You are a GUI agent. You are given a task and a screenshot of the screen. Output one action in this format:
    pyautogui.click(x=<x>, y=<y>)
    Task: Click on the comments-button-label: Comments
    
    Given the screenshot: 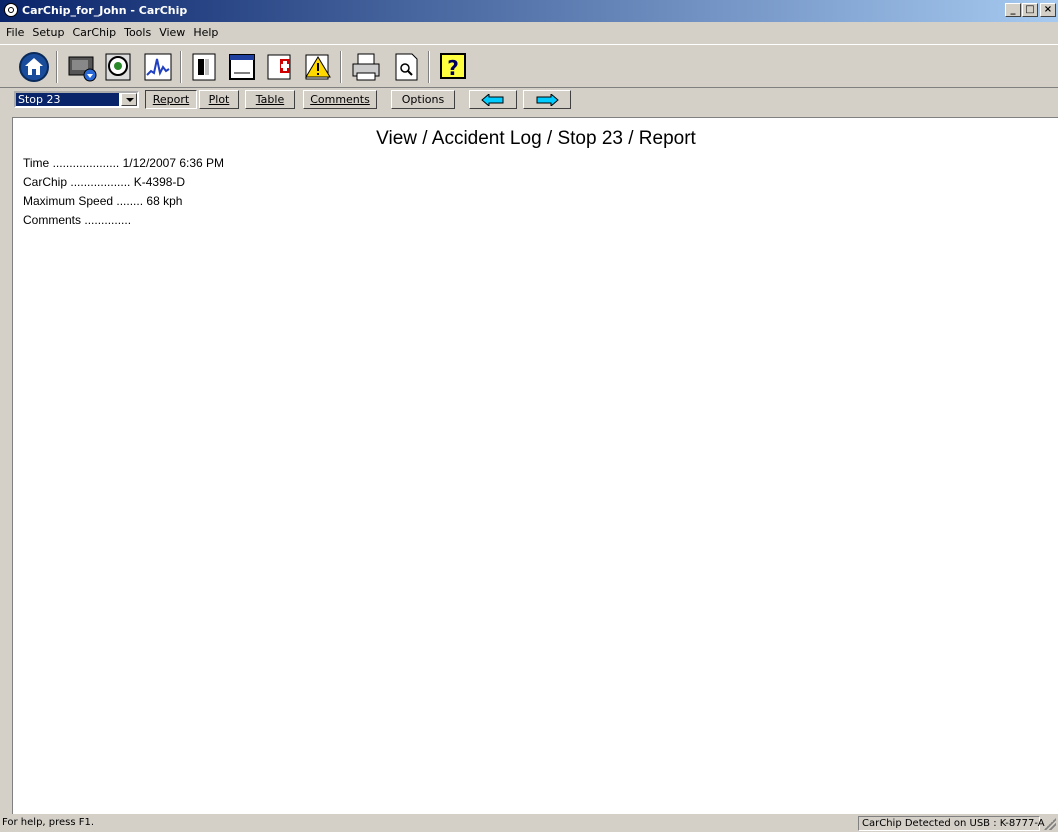 What is the action you would take?
    pyautogui.click(x=340, y=99)
    